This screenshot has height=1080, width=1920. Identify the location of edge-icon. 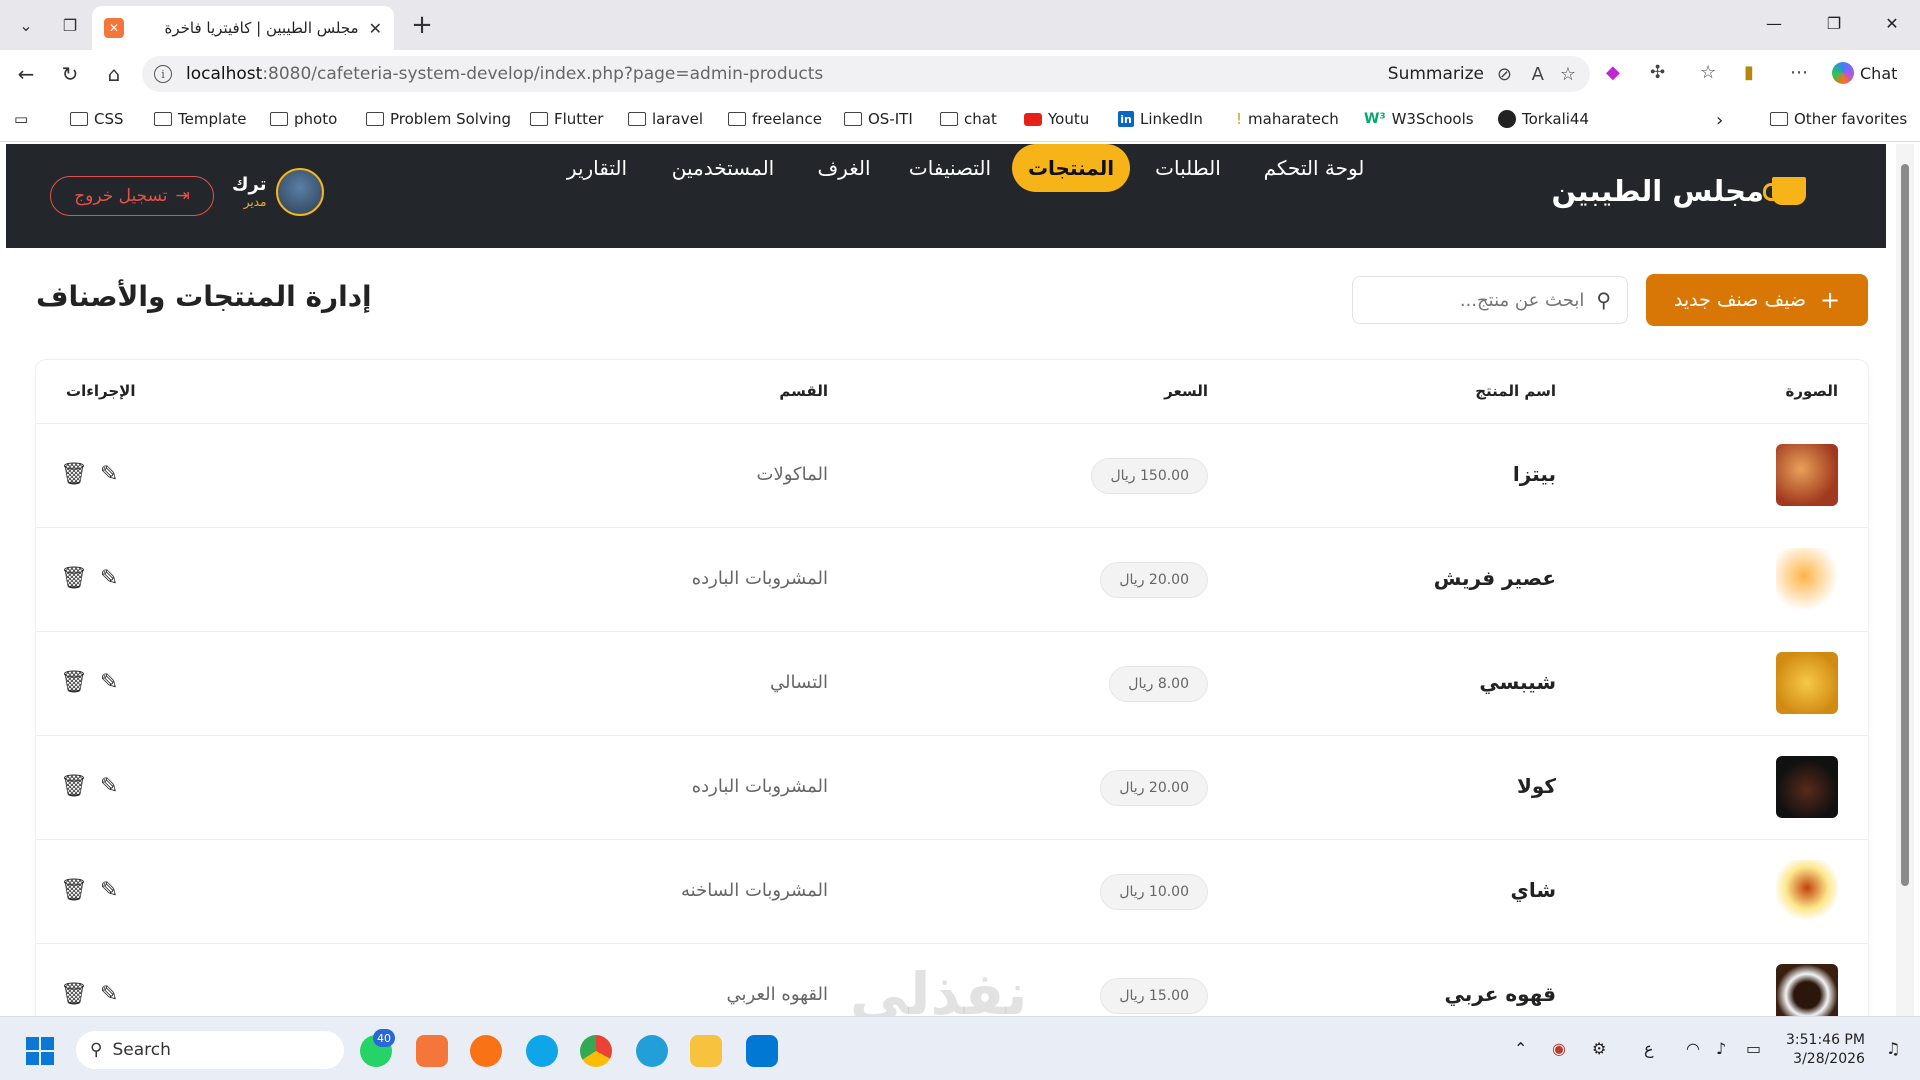
(542, 1051).